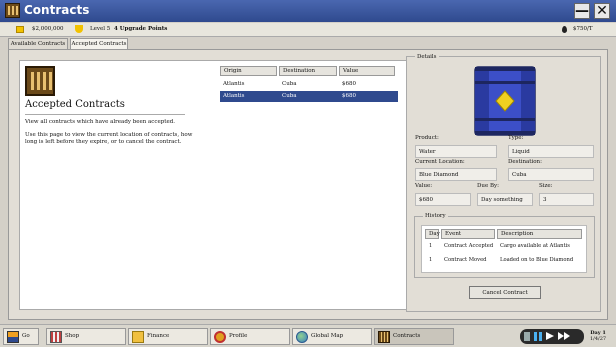 The width and height of the screenshot is (616, 347). I want to click on play-icon, so click(550, 336).